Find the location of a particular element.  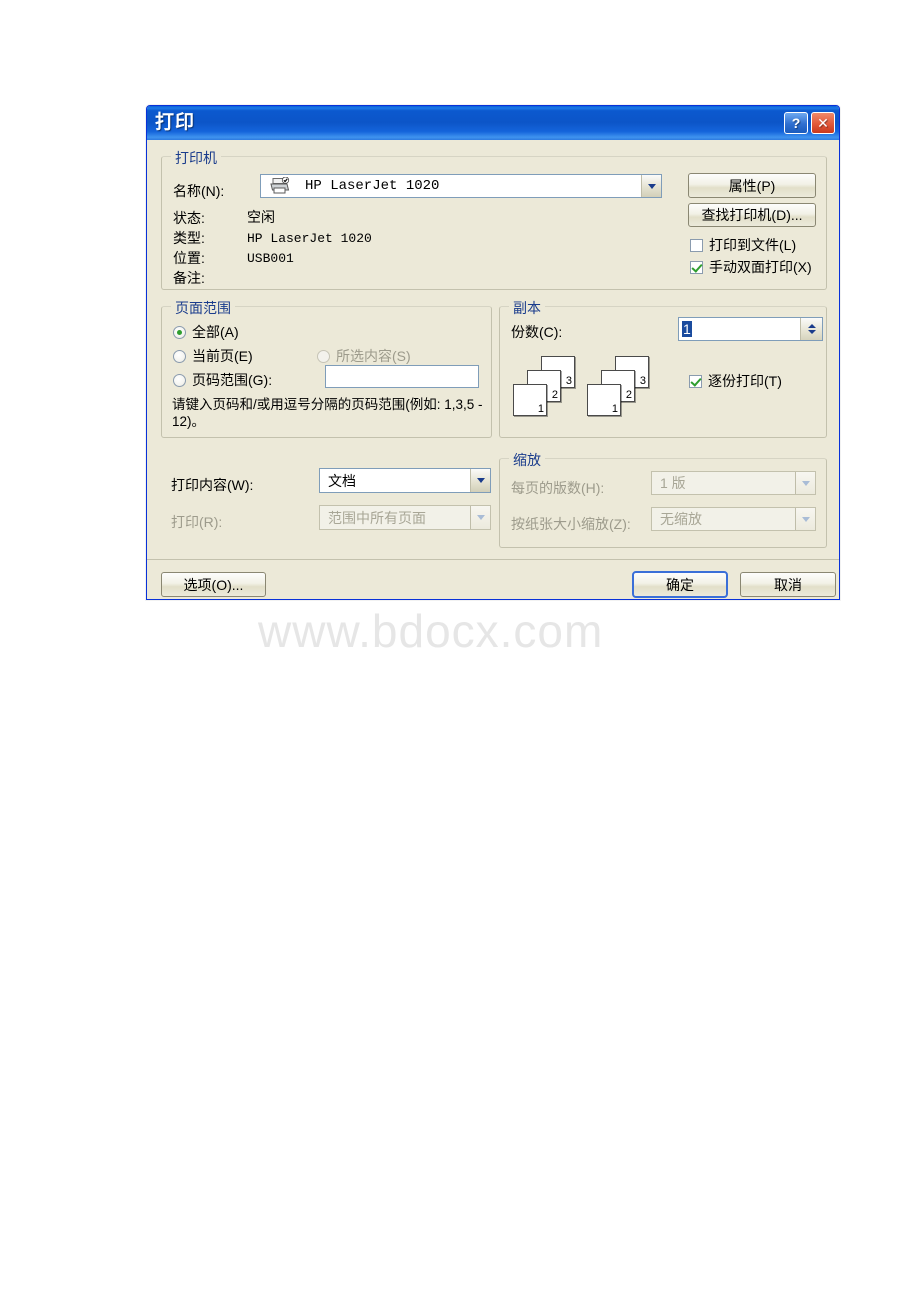

print-range-combo: 范围中所有页面 is located at coordinates (405, 517).